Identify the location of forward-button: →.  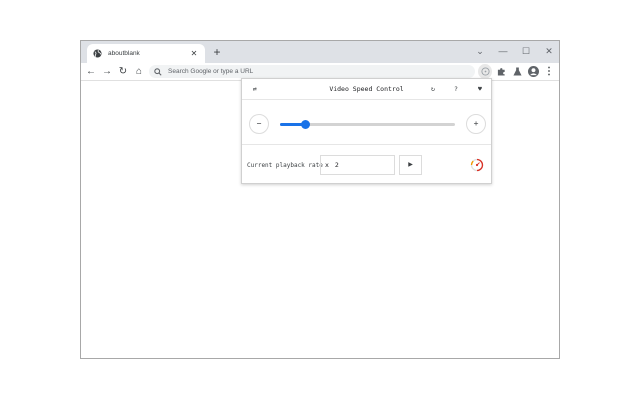
(107, 71).